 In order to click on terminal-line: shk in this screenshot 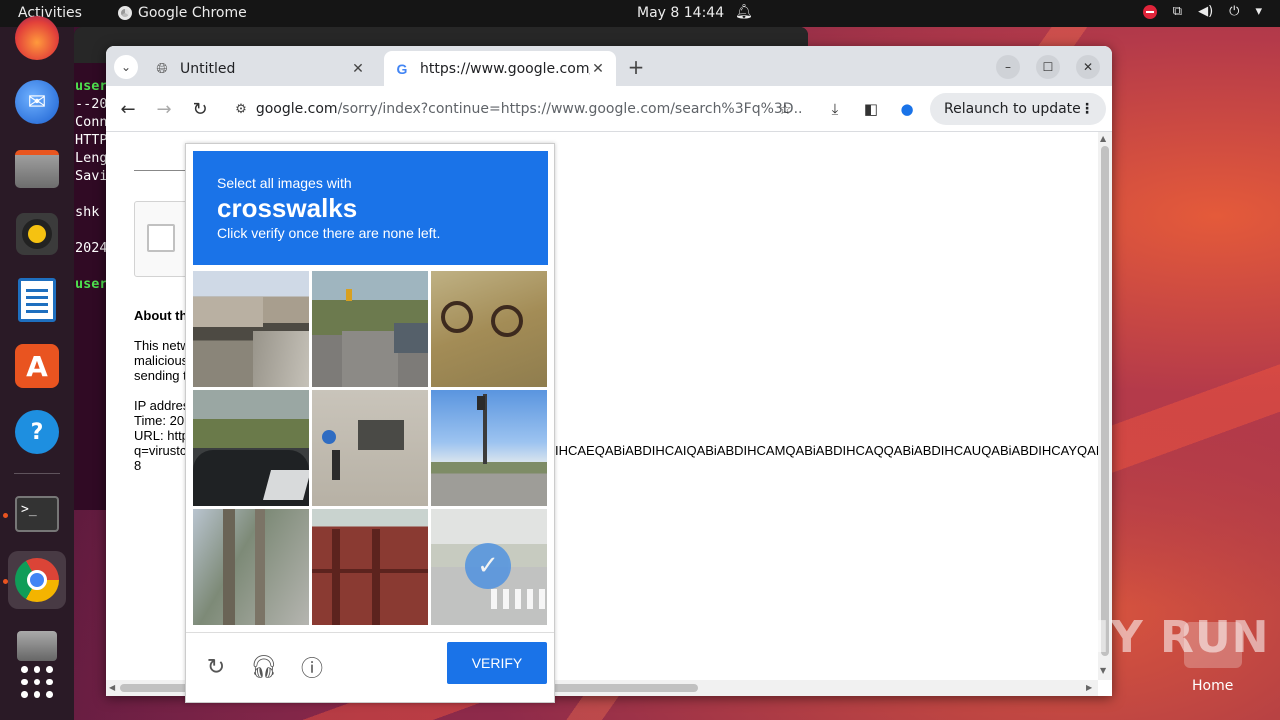, I will do `click(87, 212)`.